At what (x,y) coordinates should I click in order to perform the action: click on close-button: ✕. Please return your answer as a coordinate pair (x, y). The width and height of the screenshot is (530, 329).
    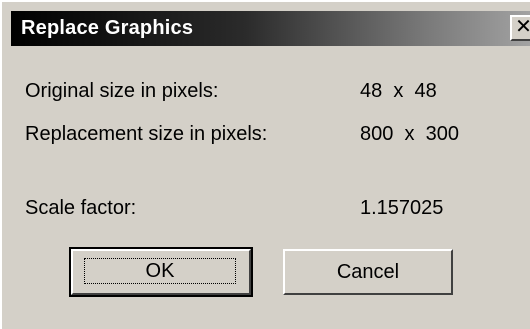
    Looking at the image, I should click on (520, 28).